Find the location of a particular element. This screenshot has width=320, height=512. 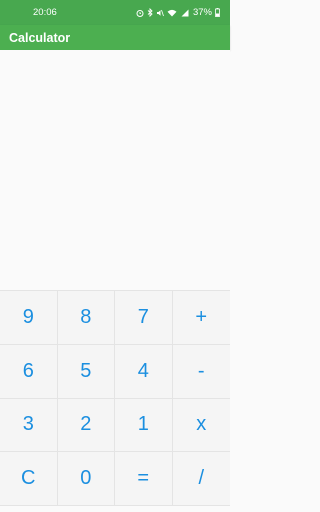

key-4-button: 4 is located at coordinates (144, 371).